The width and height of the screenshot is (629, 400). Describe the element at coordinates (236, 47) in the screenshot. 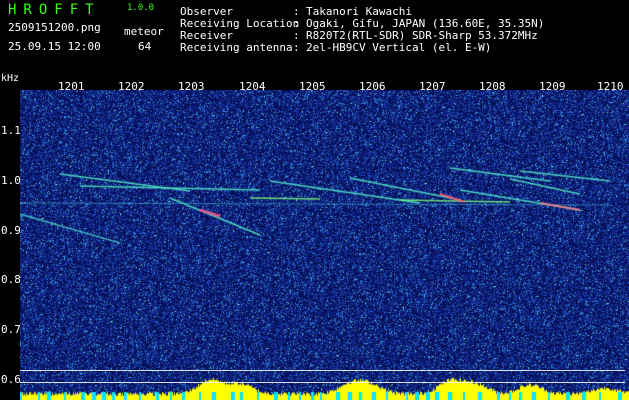

I see `antenna-label: Receiving antenna` at that location.